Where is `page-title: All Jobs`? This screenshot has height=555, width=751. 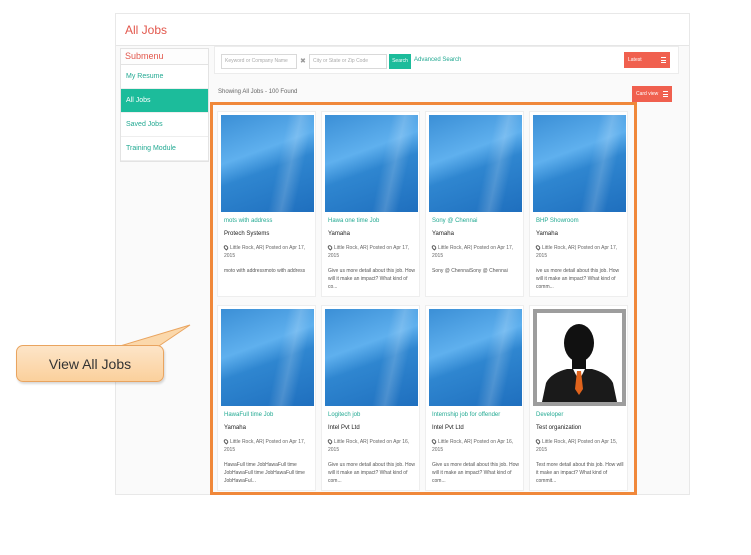
page-title: All Jobs is located at coordinates (146, 30).